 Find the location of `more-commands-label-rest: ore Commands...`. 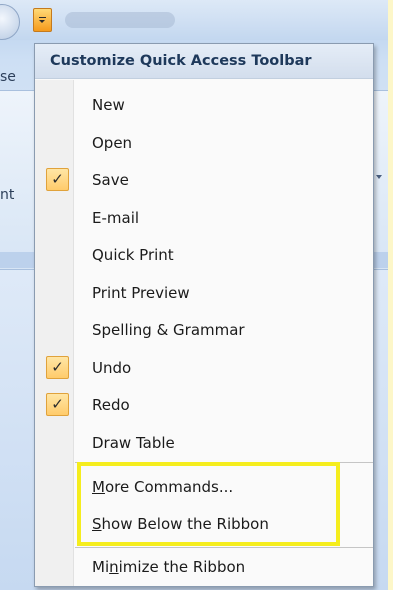

more-commands-label-rest: ore Commands... is located at coordinates (169, 487).